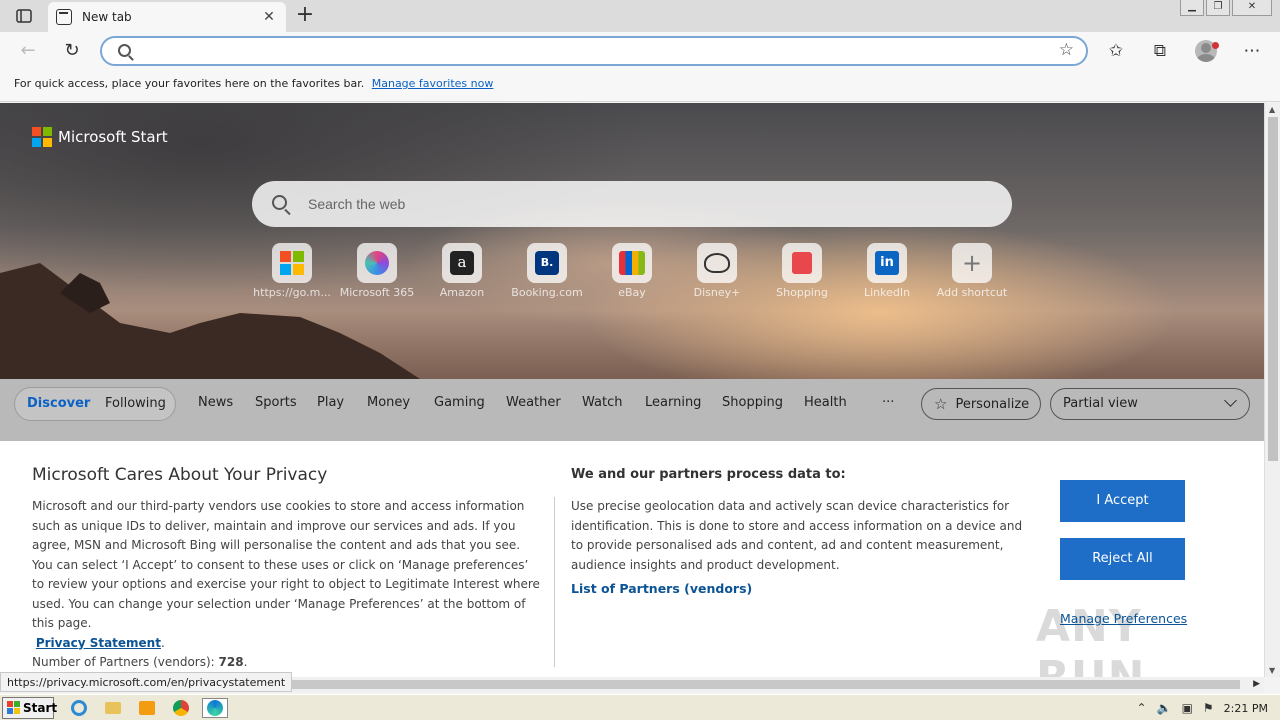 The width and height of the screenshot is (1280, 720). I want to click on add-favorite-icon: ☆, so click(1066, 50).